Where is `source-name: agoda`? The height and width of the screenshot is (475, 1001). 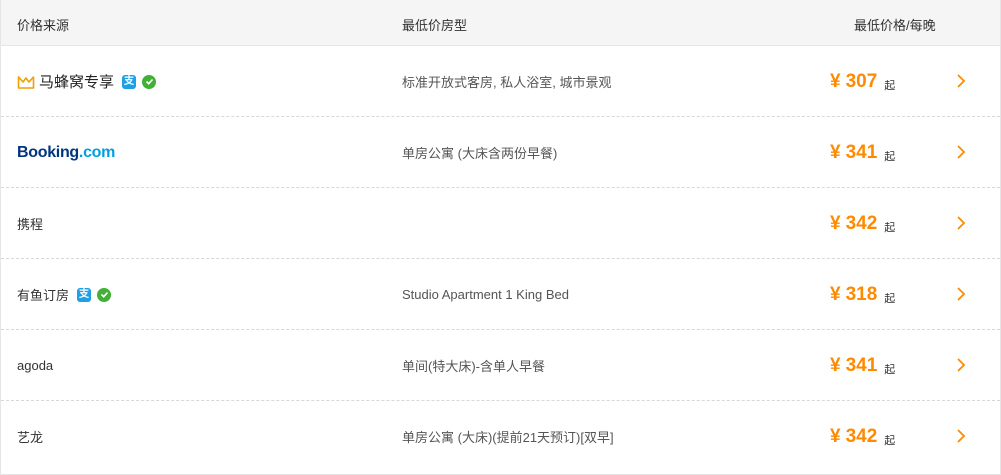
source-name: agoda is located at coordinates (35, 365).